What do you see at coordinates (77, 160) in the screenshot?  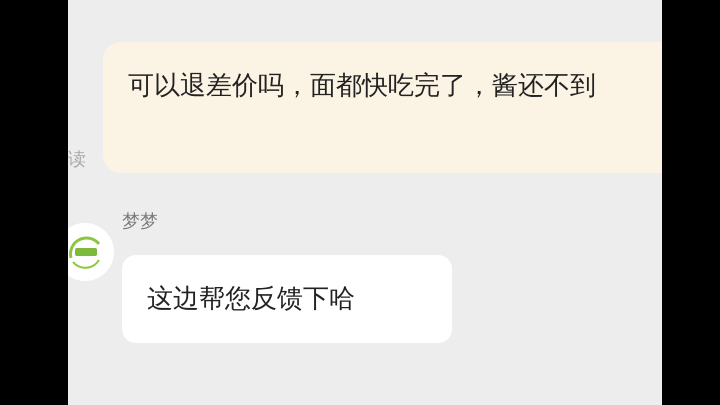 I see `read-status: 读` at bounding box center [77, 160].